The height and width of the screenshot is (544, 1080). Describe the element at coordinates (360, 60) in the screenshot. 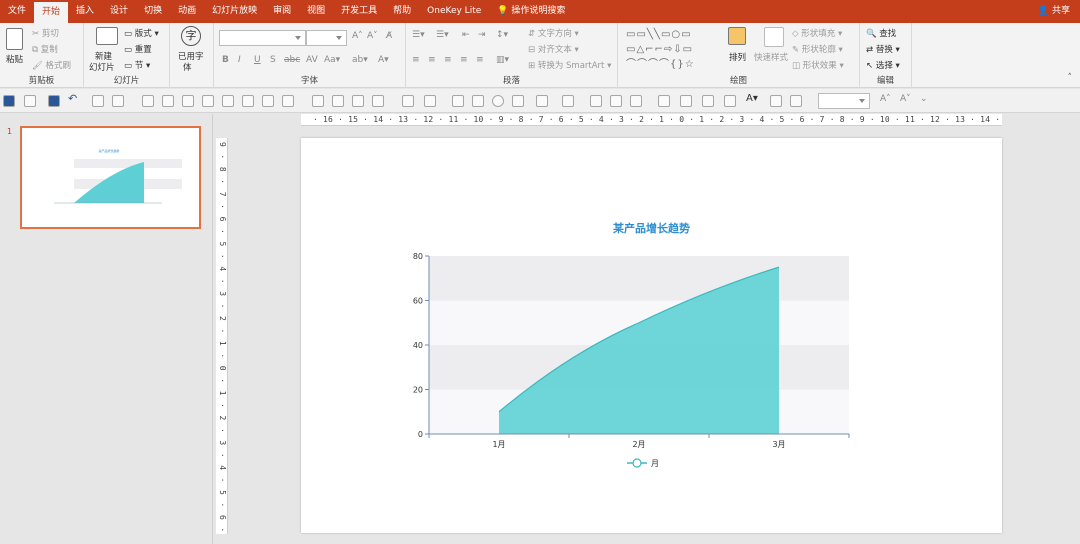

I see `highlight-icon: ab▾` at that location.